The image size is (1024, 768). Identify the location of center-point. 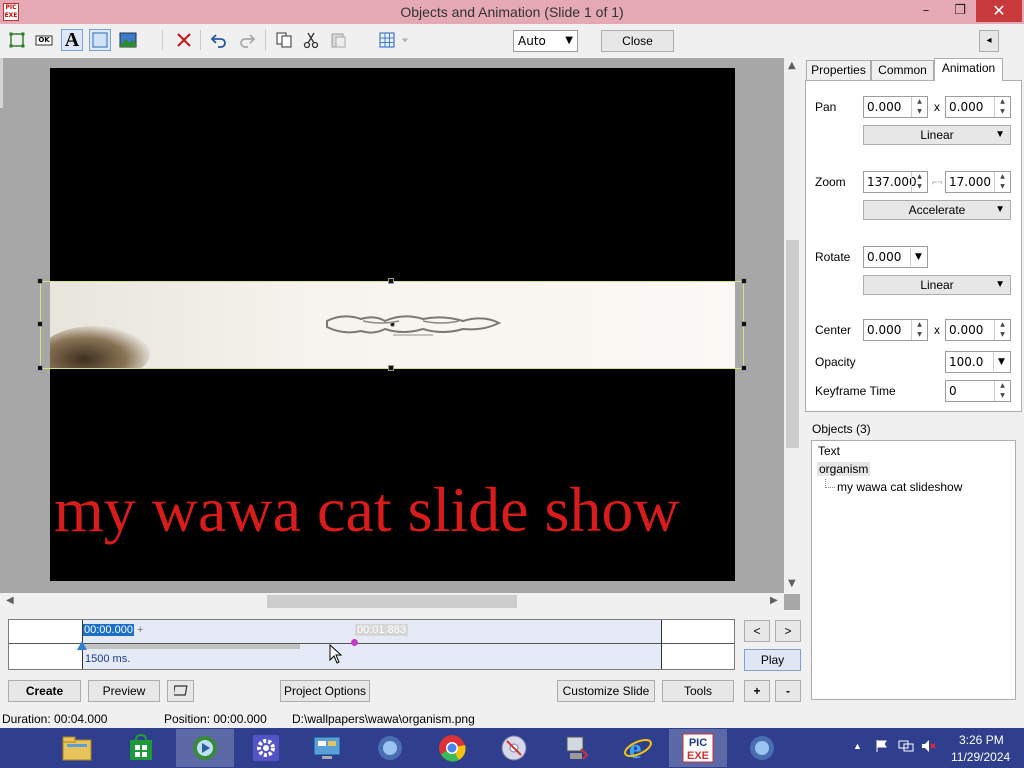
(392, 324).